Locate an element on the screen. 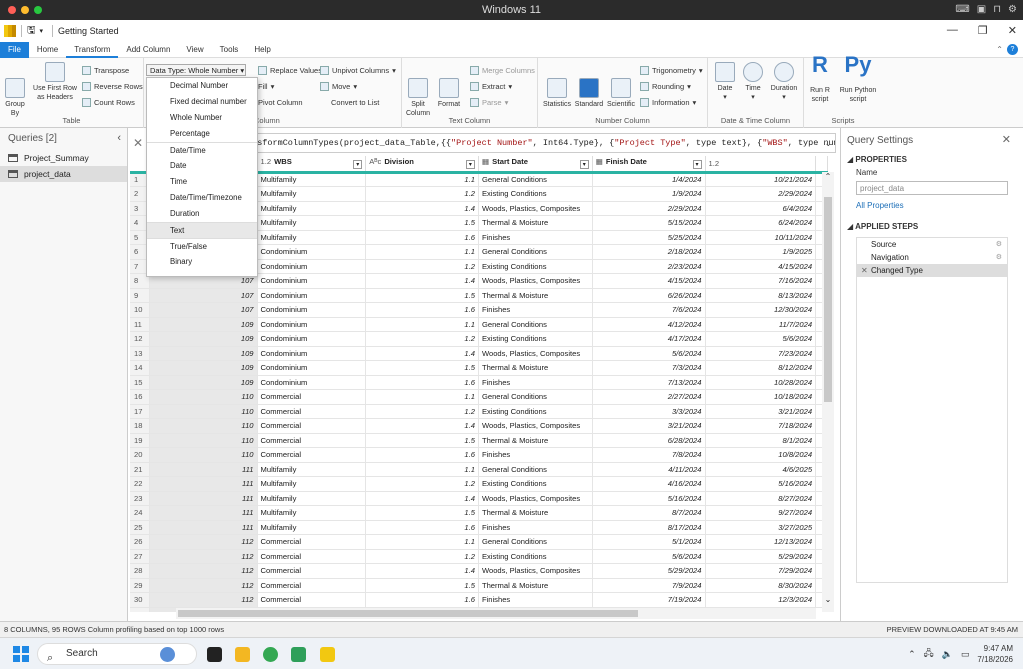 The image size is (1023, 669). table-cell: 7/19/2024 is located at coordinates (649, 600).